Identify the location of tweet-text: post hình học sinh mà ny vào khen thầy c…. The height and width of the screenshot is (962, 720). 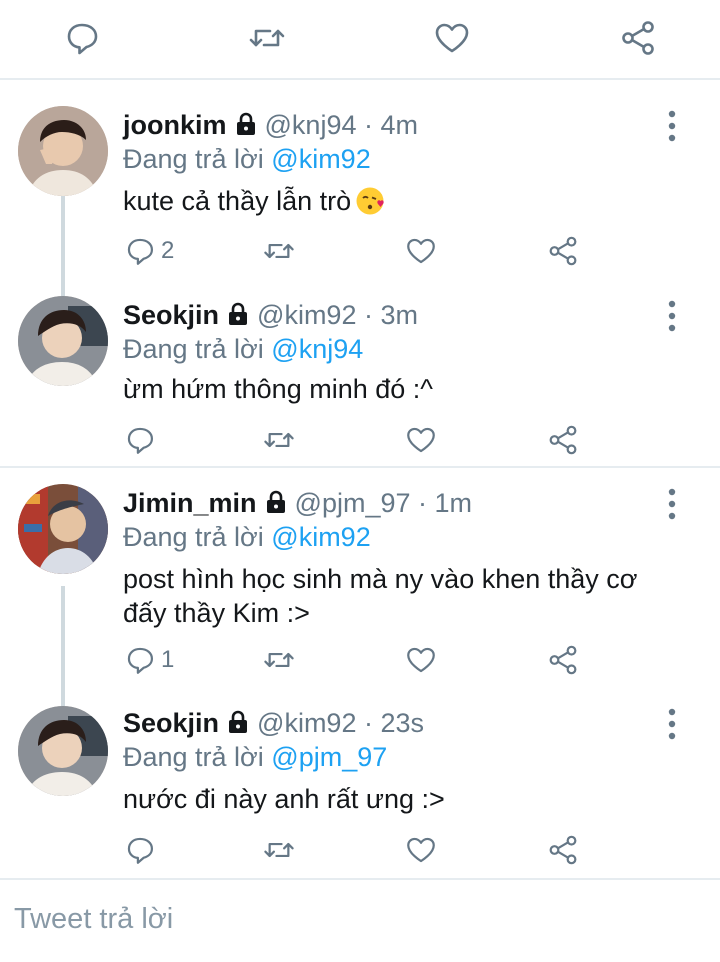
(403, 596).